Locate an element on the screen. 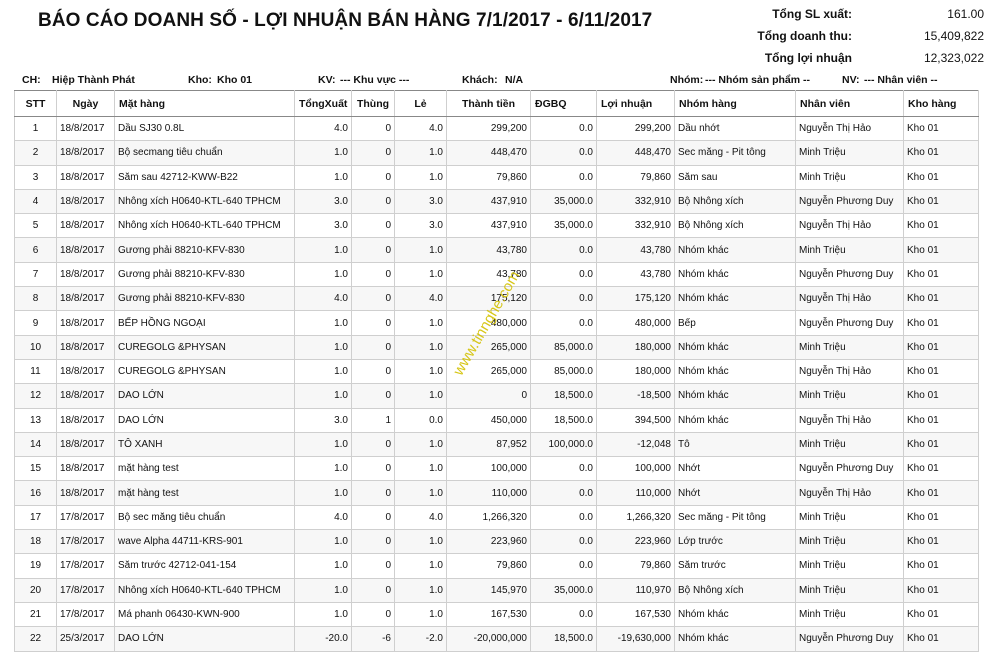  col-header-amount: Thành tiền is located at coordinates (488, 103).